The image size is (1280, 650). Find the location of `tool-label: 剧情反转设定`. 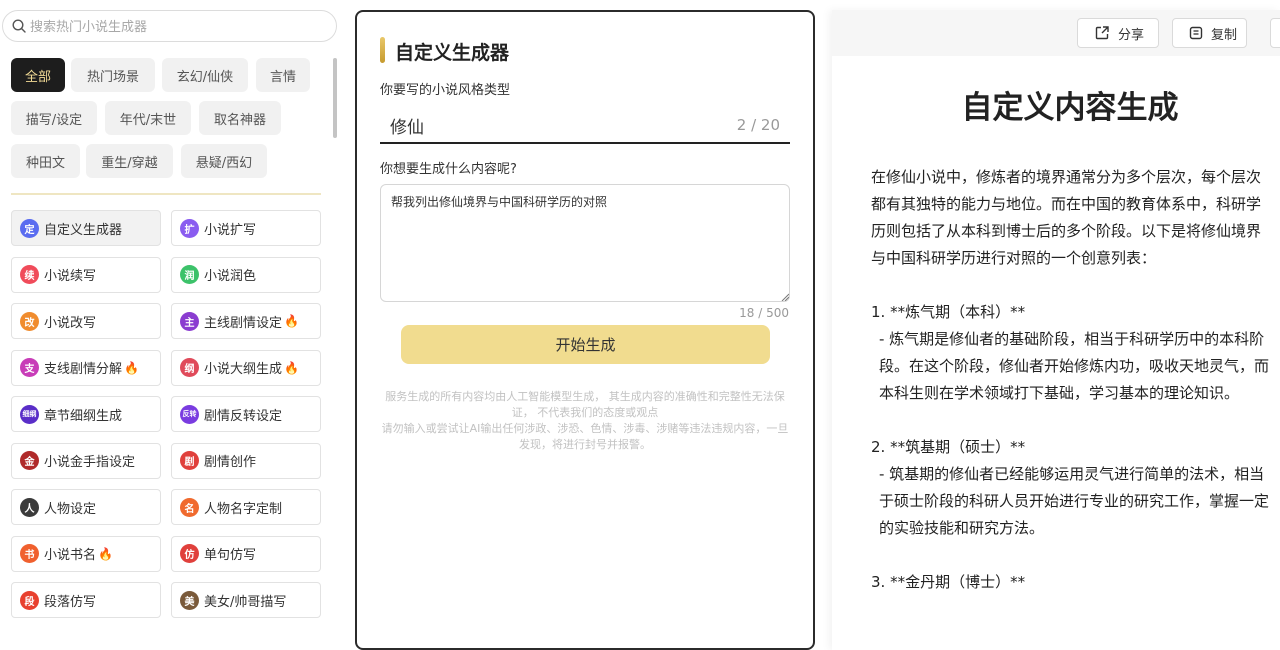

tool-label: 剧情反转设定 is located at coordinates (243, 416).